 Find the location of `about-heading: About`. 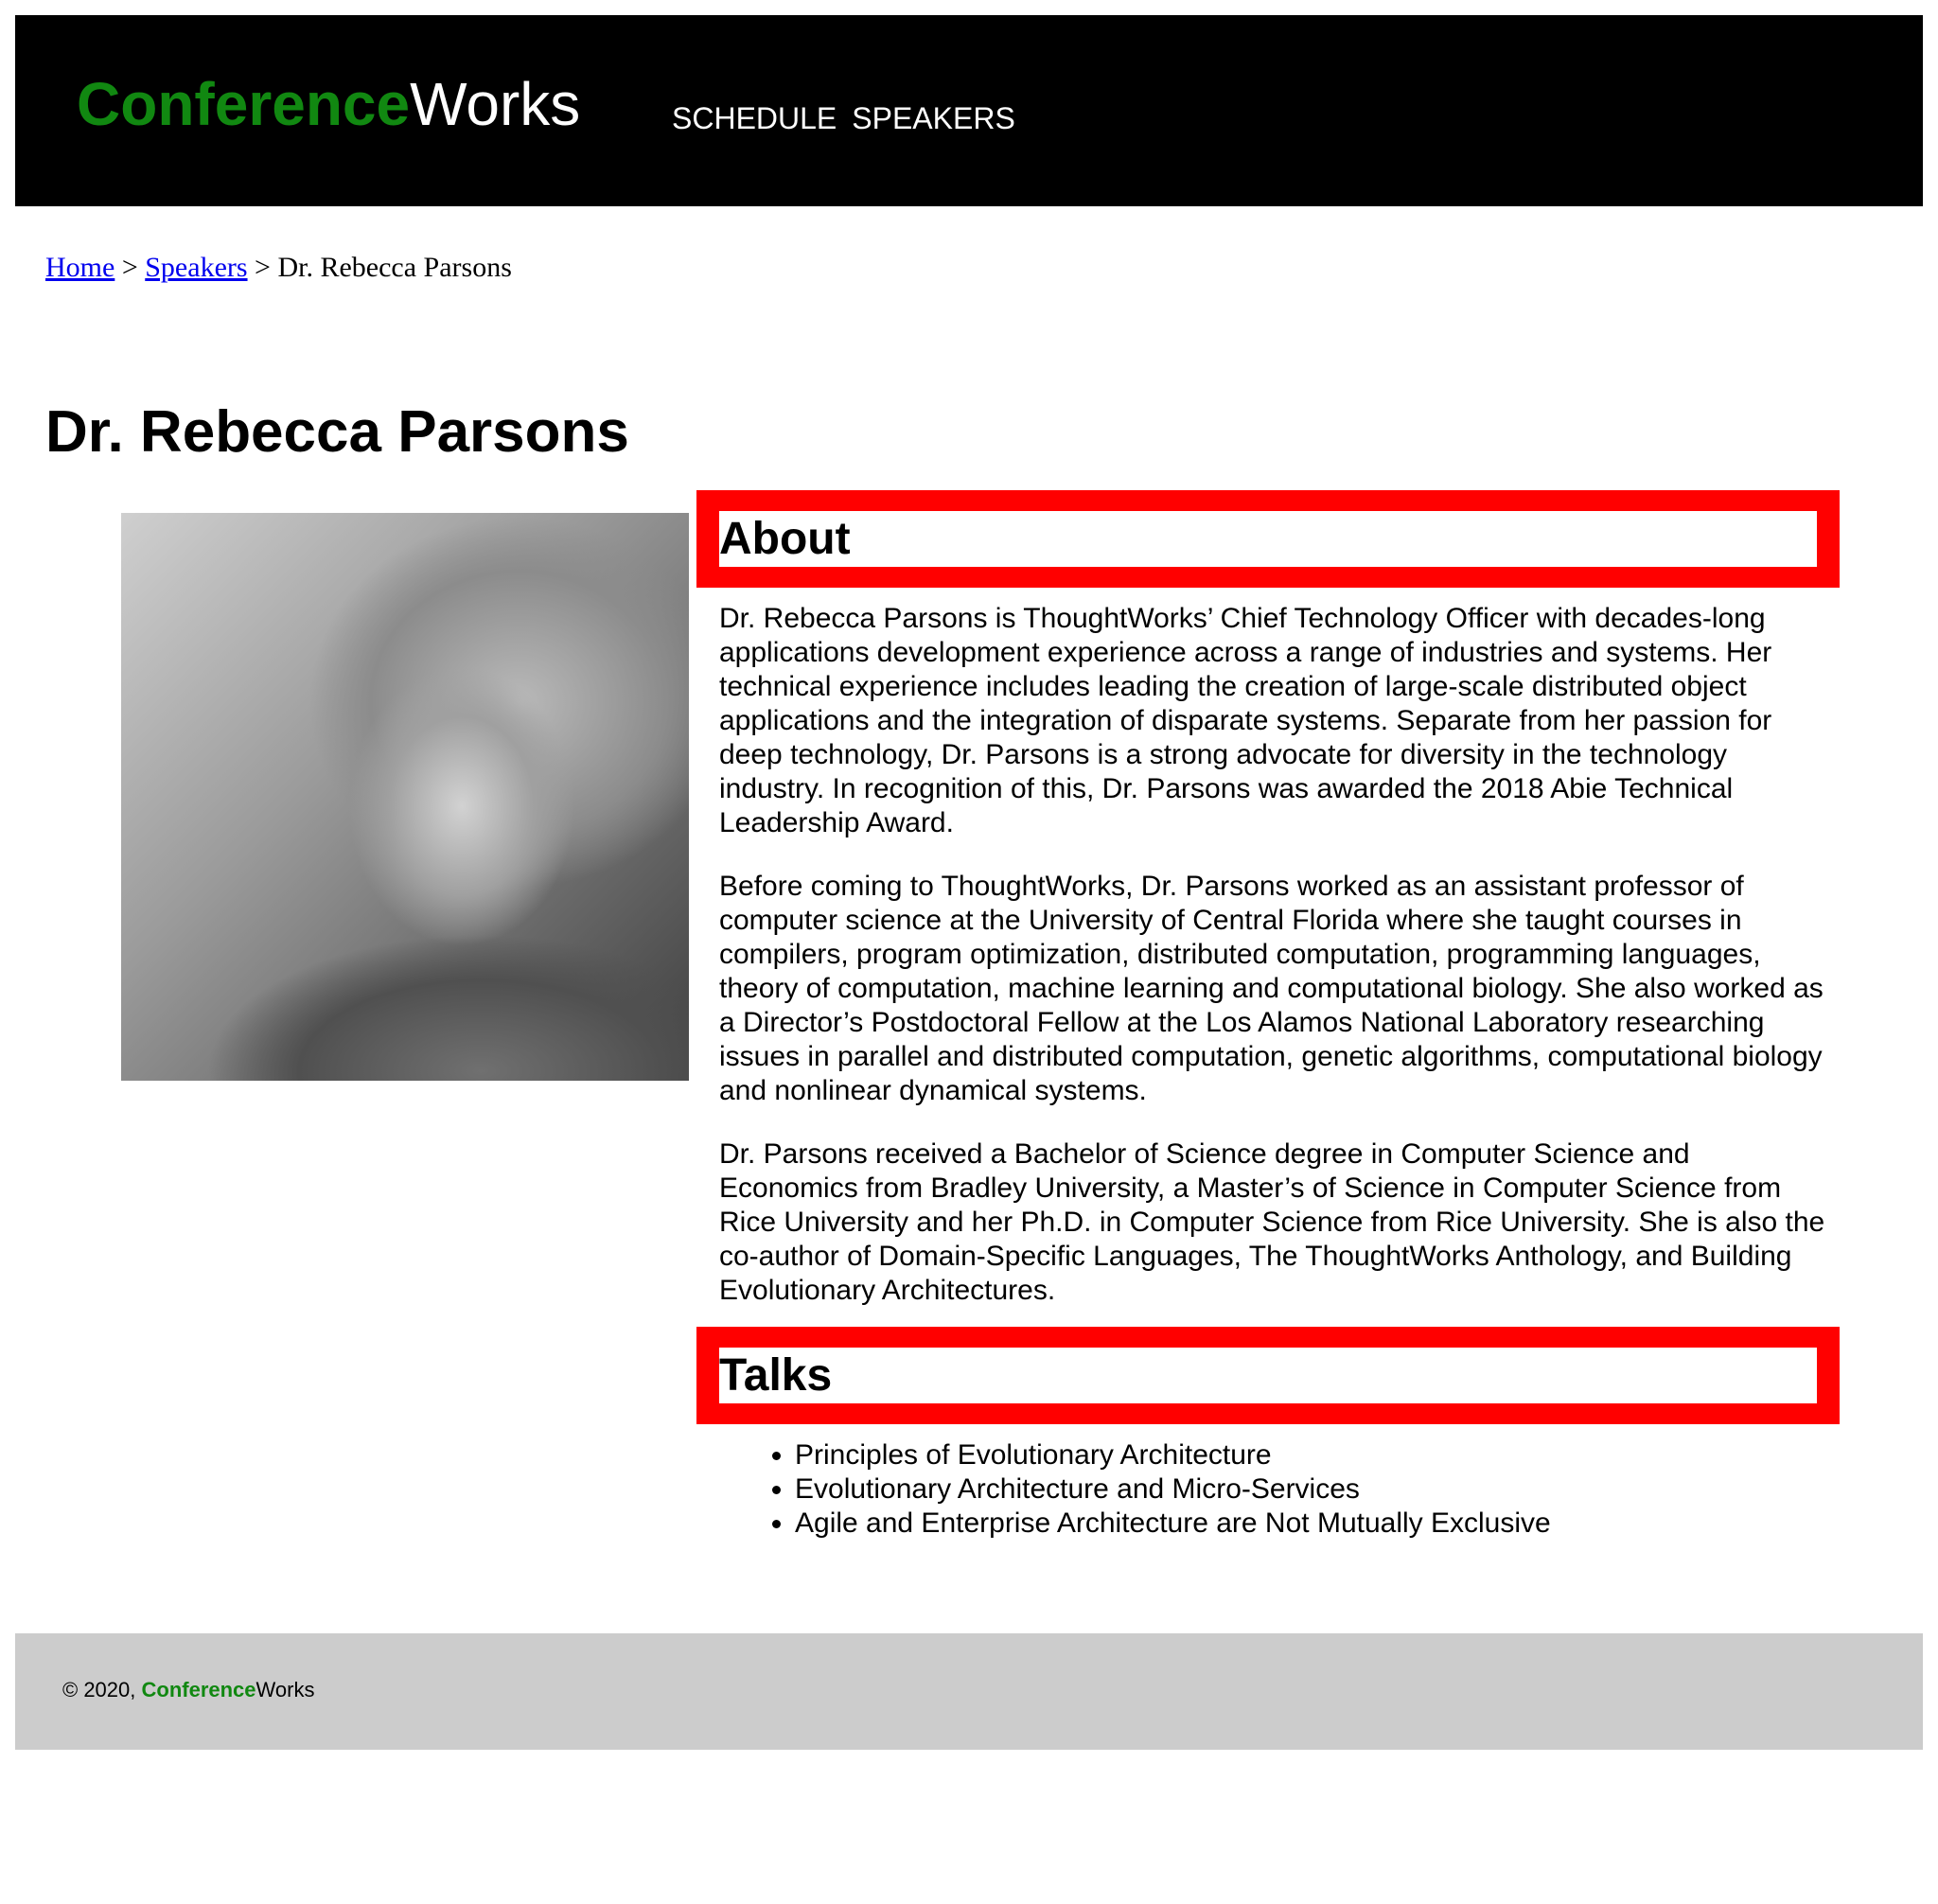

about-heading: About is located at coordinates (785, 539).